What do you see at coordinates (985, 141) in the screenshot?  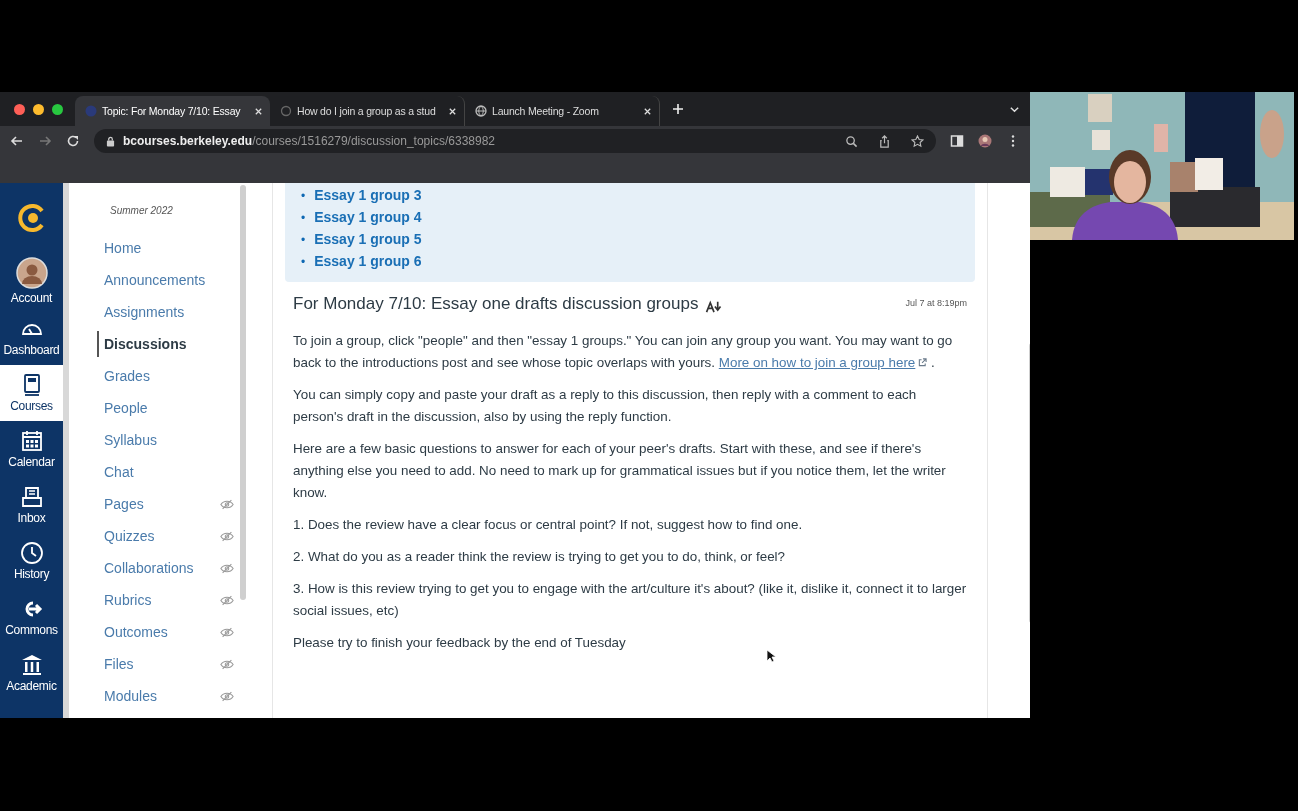 I see `profile-avatar-icon` at bounding box center [985, 141].